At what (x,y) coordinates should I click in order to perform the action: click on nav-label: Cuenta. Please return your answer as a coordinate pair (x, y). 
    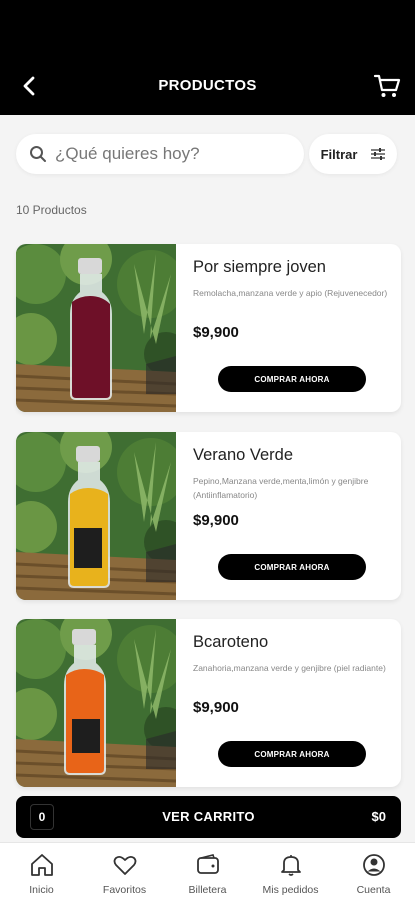
    Looking at the image, I should click on (373, 890).